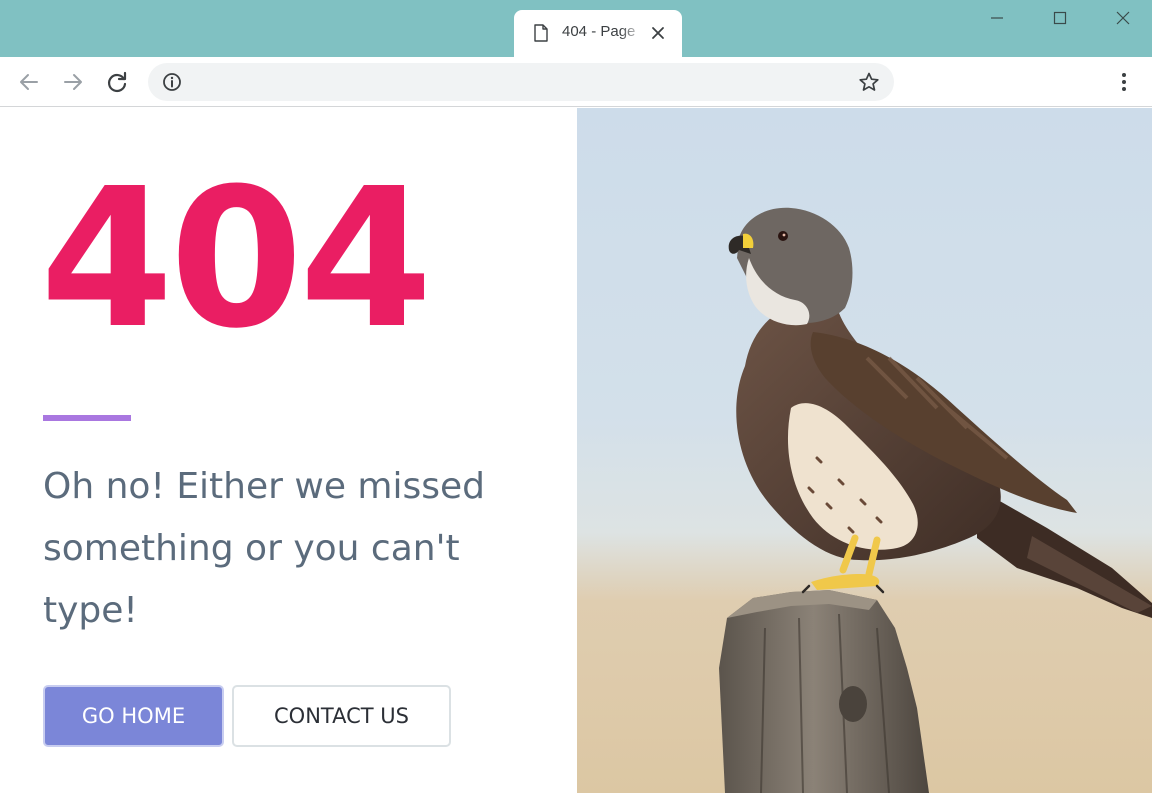 This screenshot has width=1152, height=793. I want to click on browser-toolbar, so click(576, 82).